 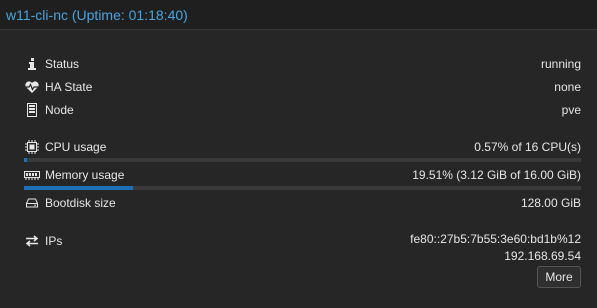 I want to click on ha-state-row: HA State none, so click(x=302, y=87).